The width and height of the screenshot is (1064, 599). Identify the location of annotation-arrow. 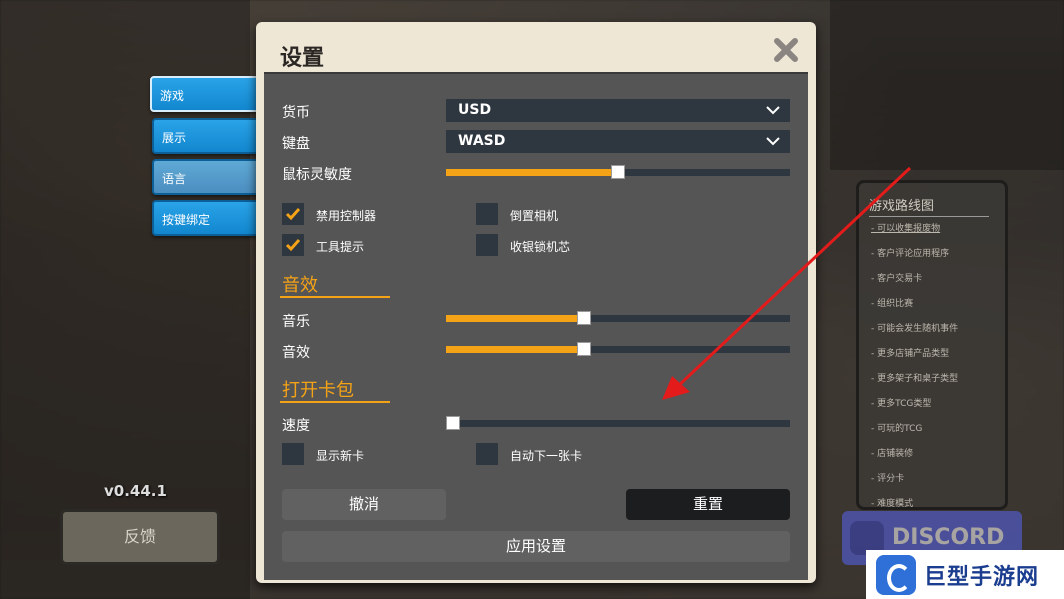
(787, 283).